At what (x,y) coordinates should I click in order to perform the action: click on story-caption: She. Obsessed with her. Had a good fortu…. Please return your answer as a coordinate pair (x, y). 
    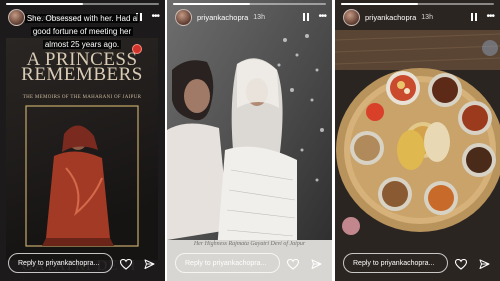
    Looking at the image, I should click on (82, 31).